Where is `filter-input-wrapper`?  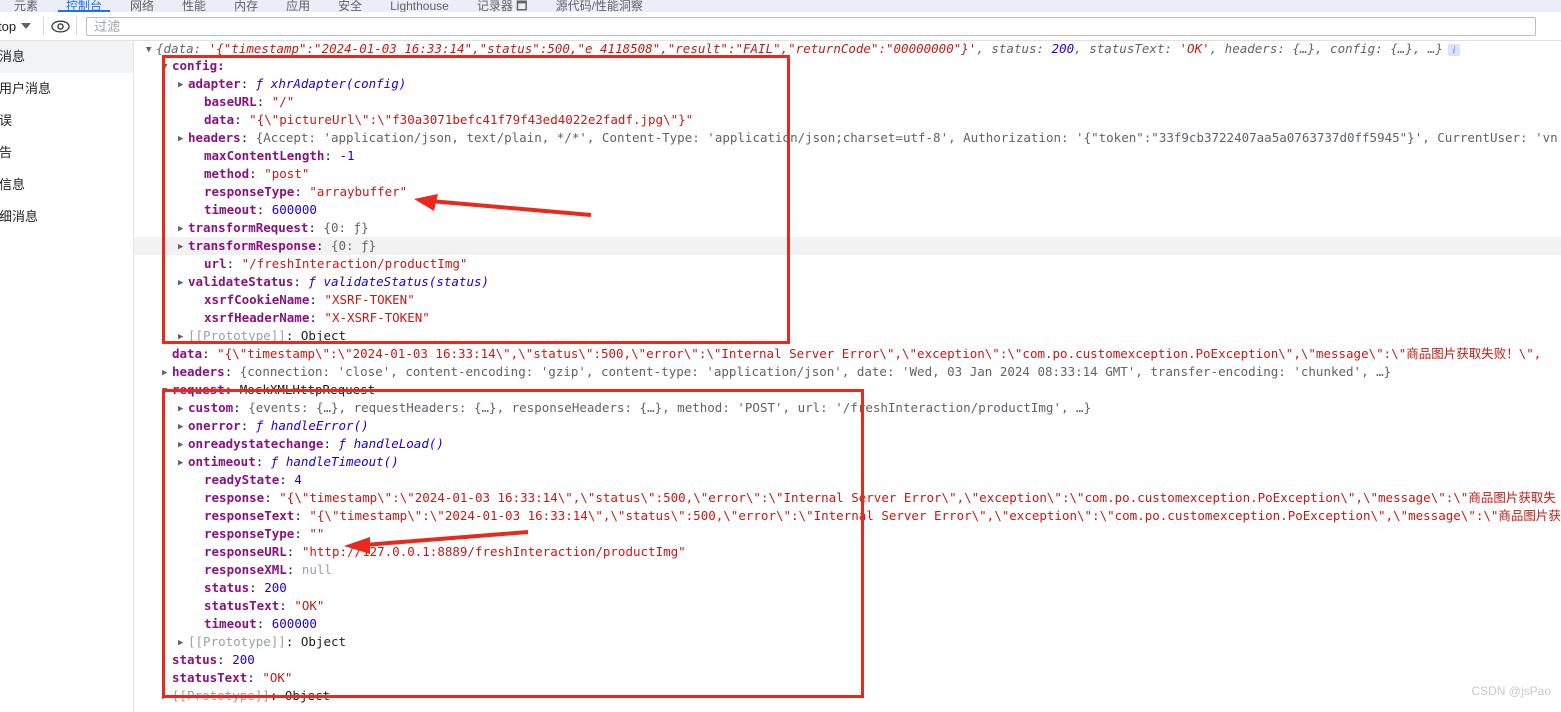
filter-input-wrapper is located at coordinates (811, 26).